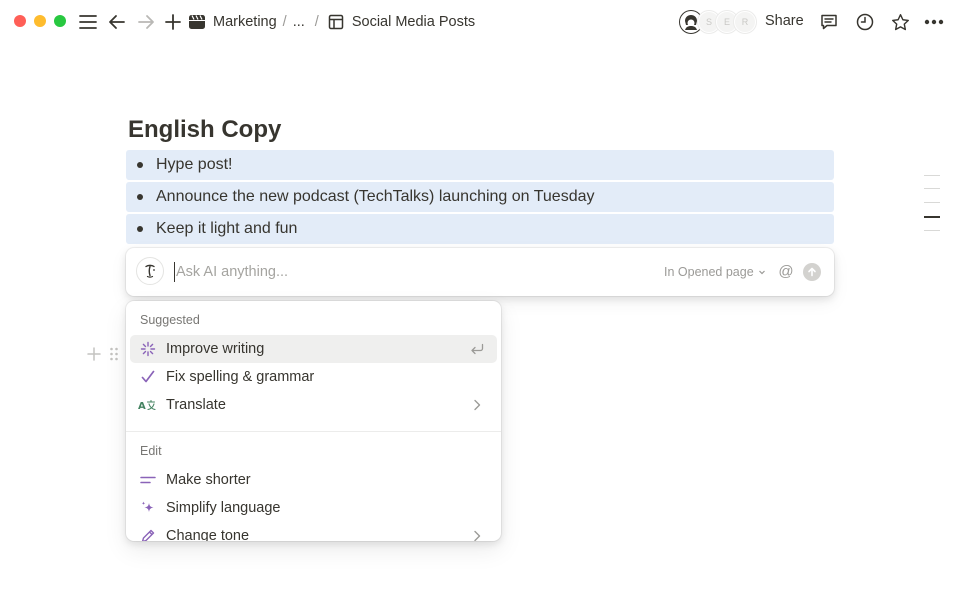 The image size is (960, 600). I want to click on menu-item-label: Make shorter, so click(208, 480).